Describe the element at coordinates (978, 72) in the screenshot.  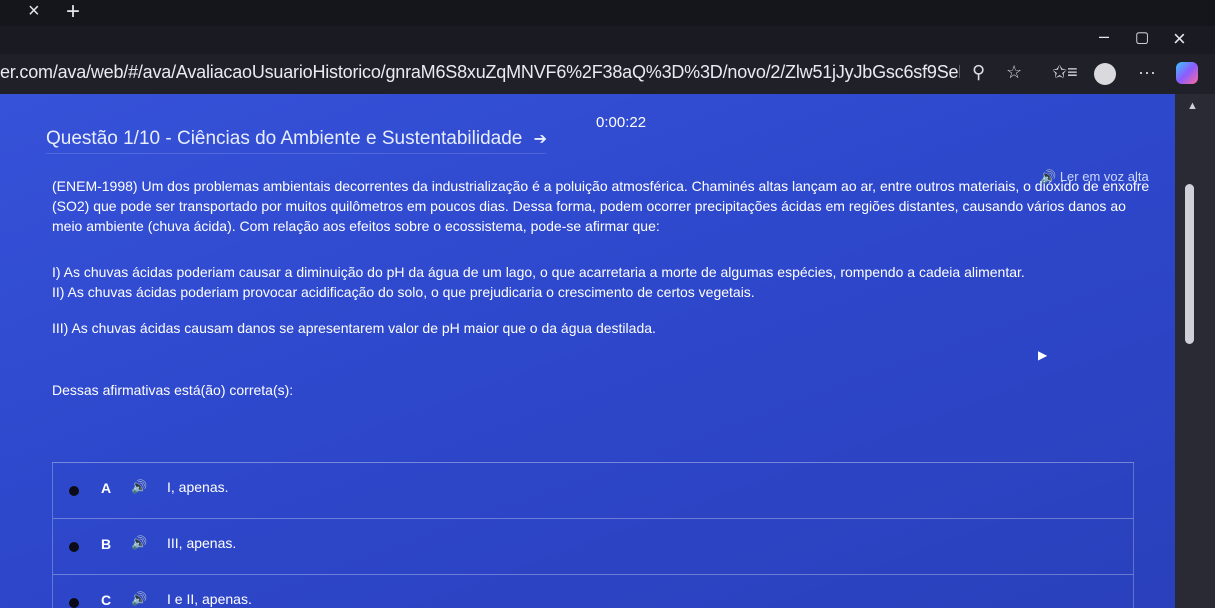
I see `key-icon: ⚲` at that location.